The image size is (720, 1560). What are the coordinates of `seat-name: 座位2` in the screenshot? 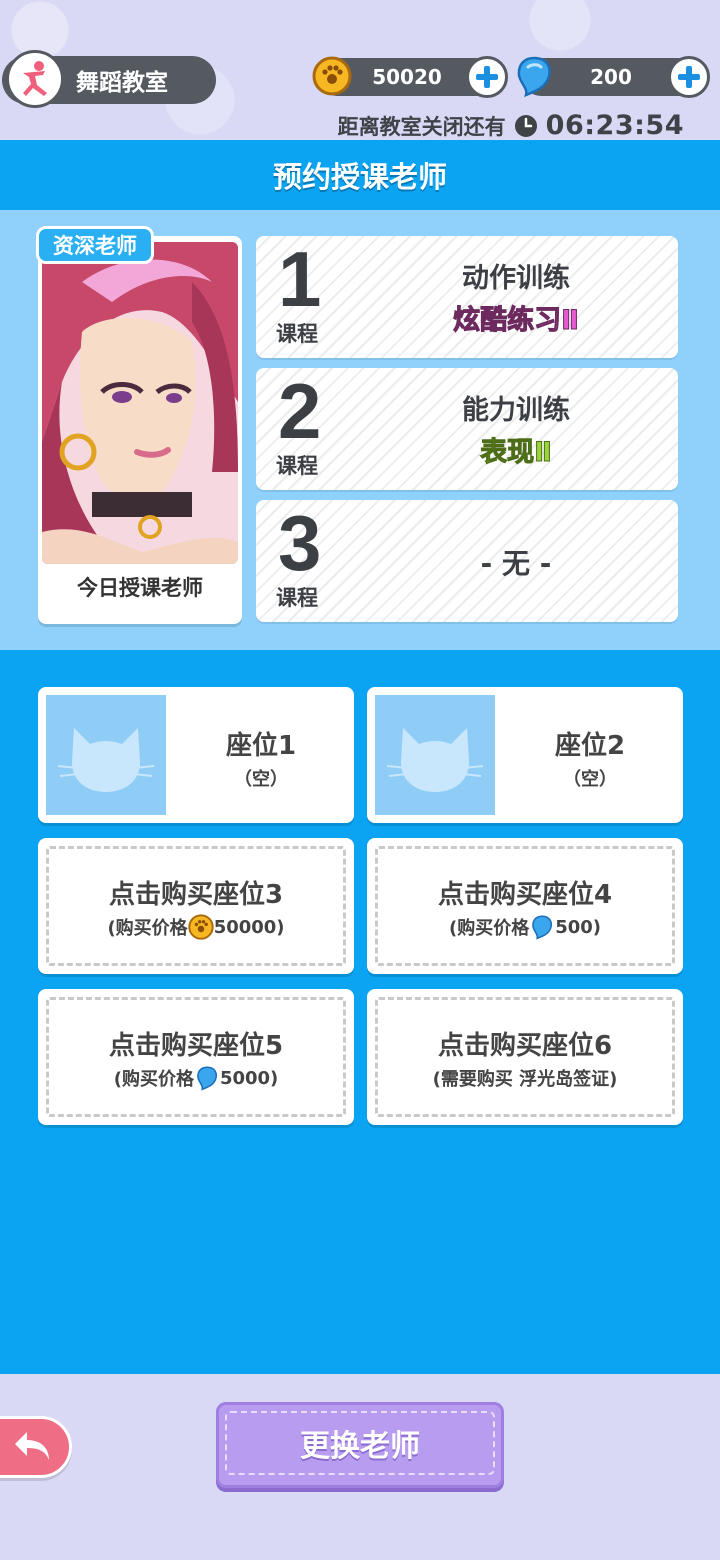 It's located at (590, 746).